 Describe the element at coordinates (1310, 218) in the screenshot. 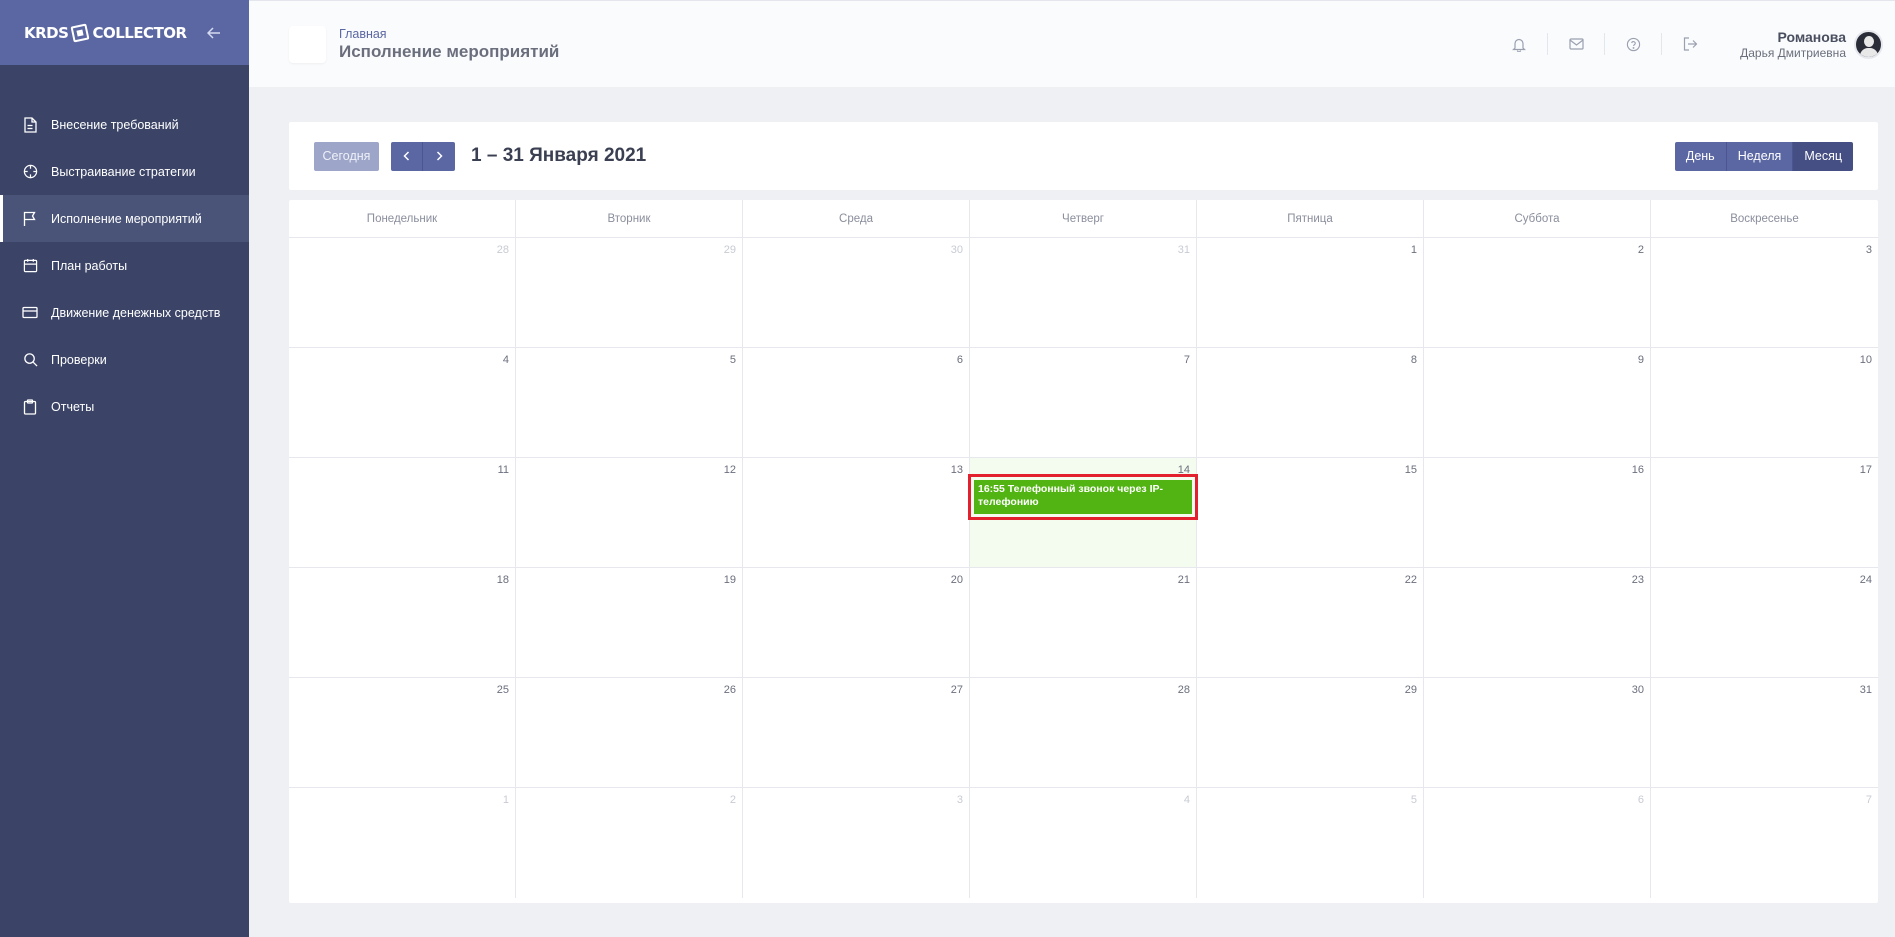

I see `weekday-label: Пятница` at that location.